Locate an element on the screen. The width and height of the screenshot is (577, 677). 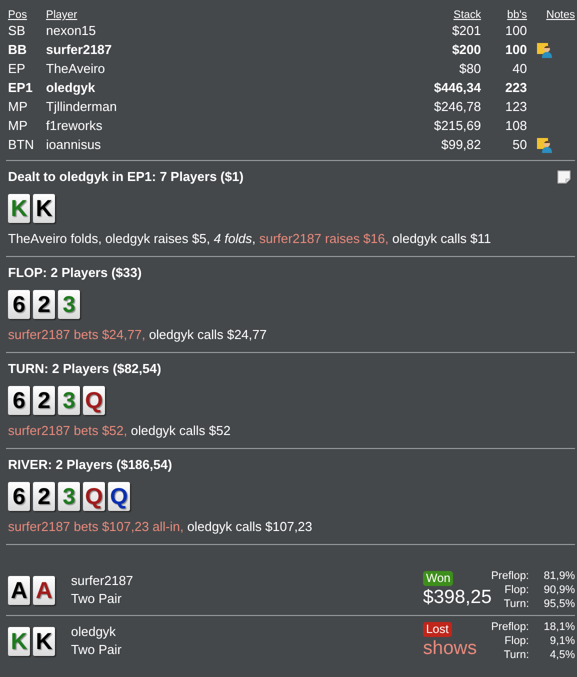
column-header: bb's is located at coordinates (517, 15).